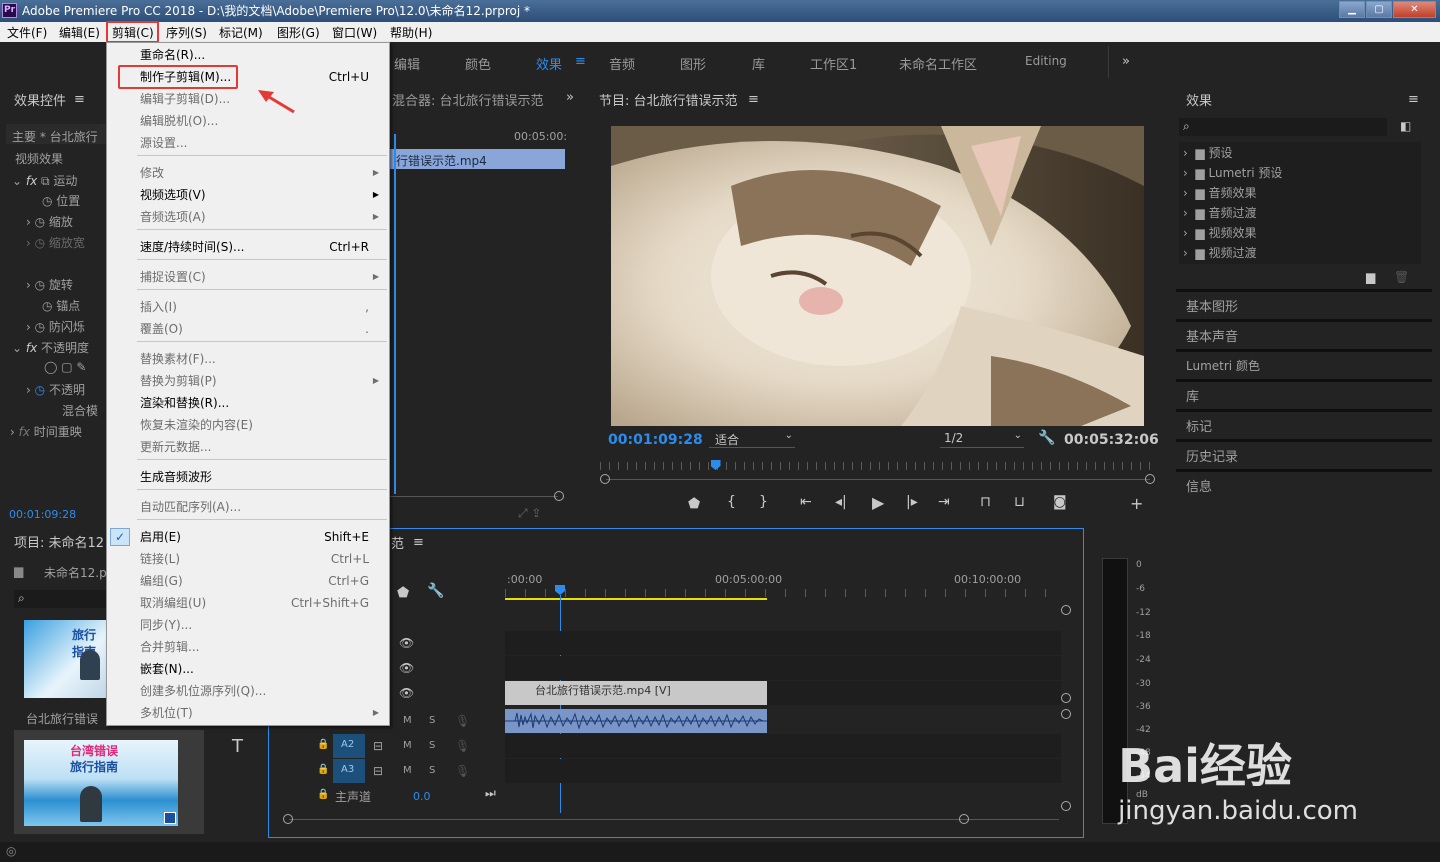  What do you see at coordinates (40, 99) in the screenshot?
I see `effect-controls-title: 效果控件` at bounding box center [40, 99].